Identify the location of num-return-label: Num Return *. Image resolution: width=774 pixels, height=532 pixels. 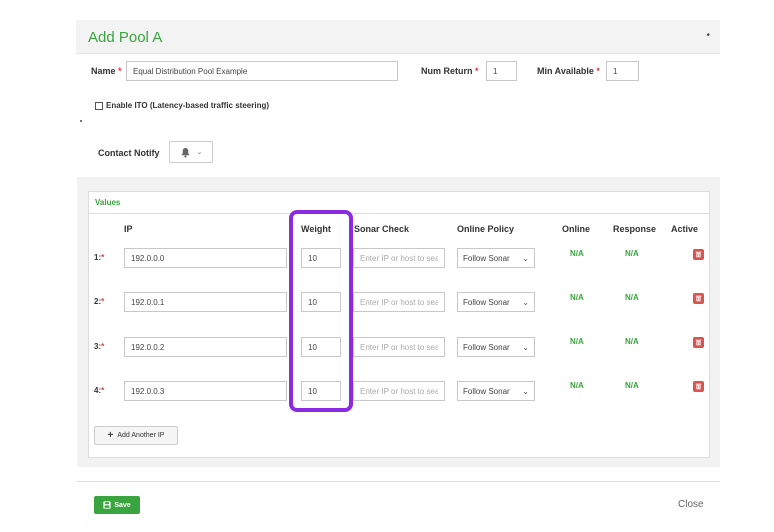
(450, 71).